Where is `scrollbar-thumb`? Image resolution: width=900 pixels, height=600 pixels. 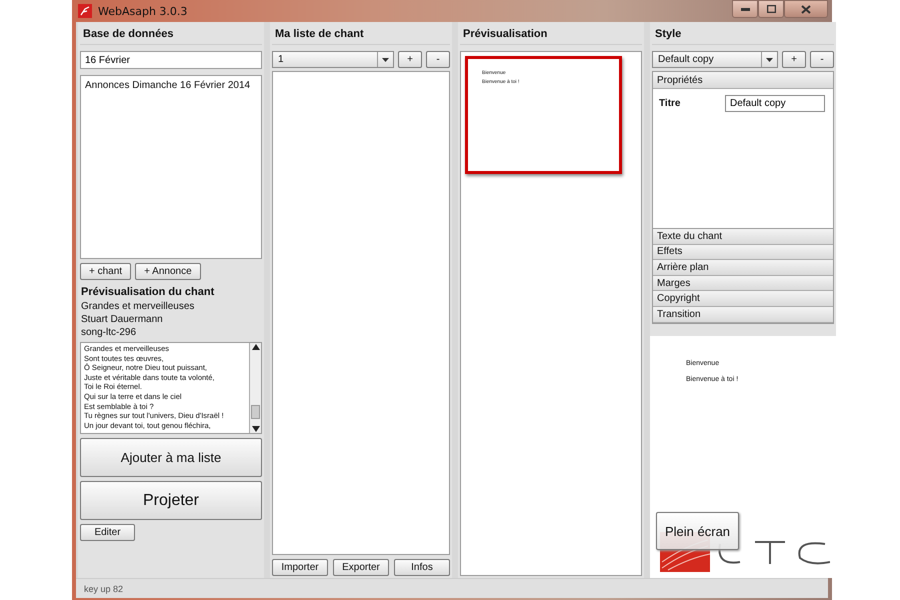
scrollbar-thumb is located at coordinates (255, 412).